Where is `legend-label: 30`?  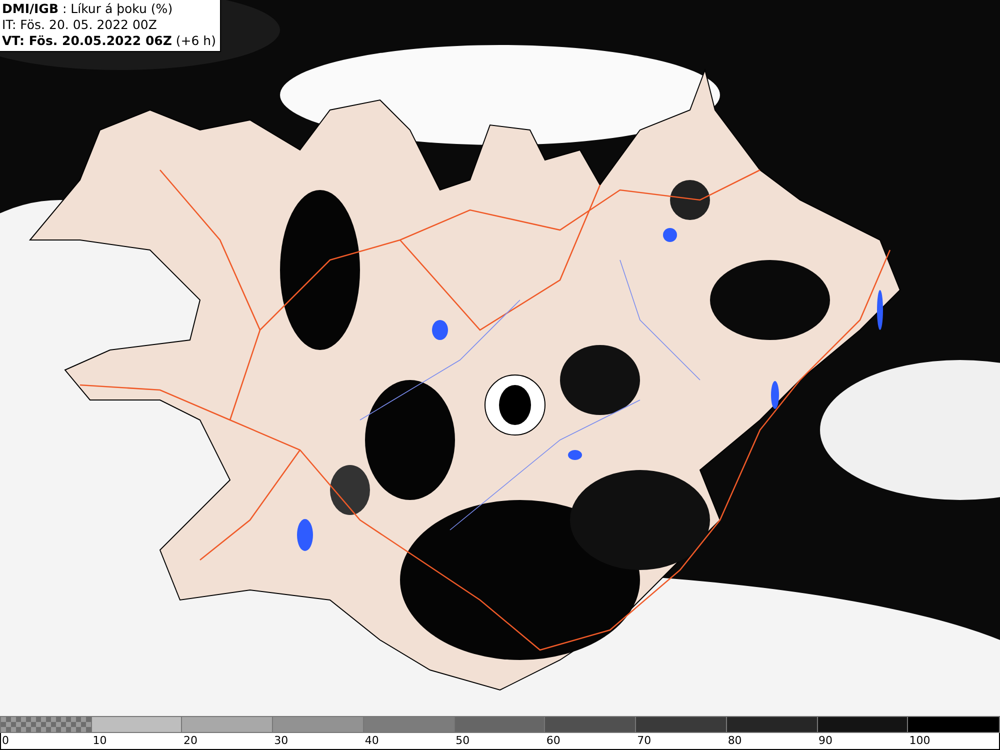
legend-label: 30 is located at coordinates (280, 741).